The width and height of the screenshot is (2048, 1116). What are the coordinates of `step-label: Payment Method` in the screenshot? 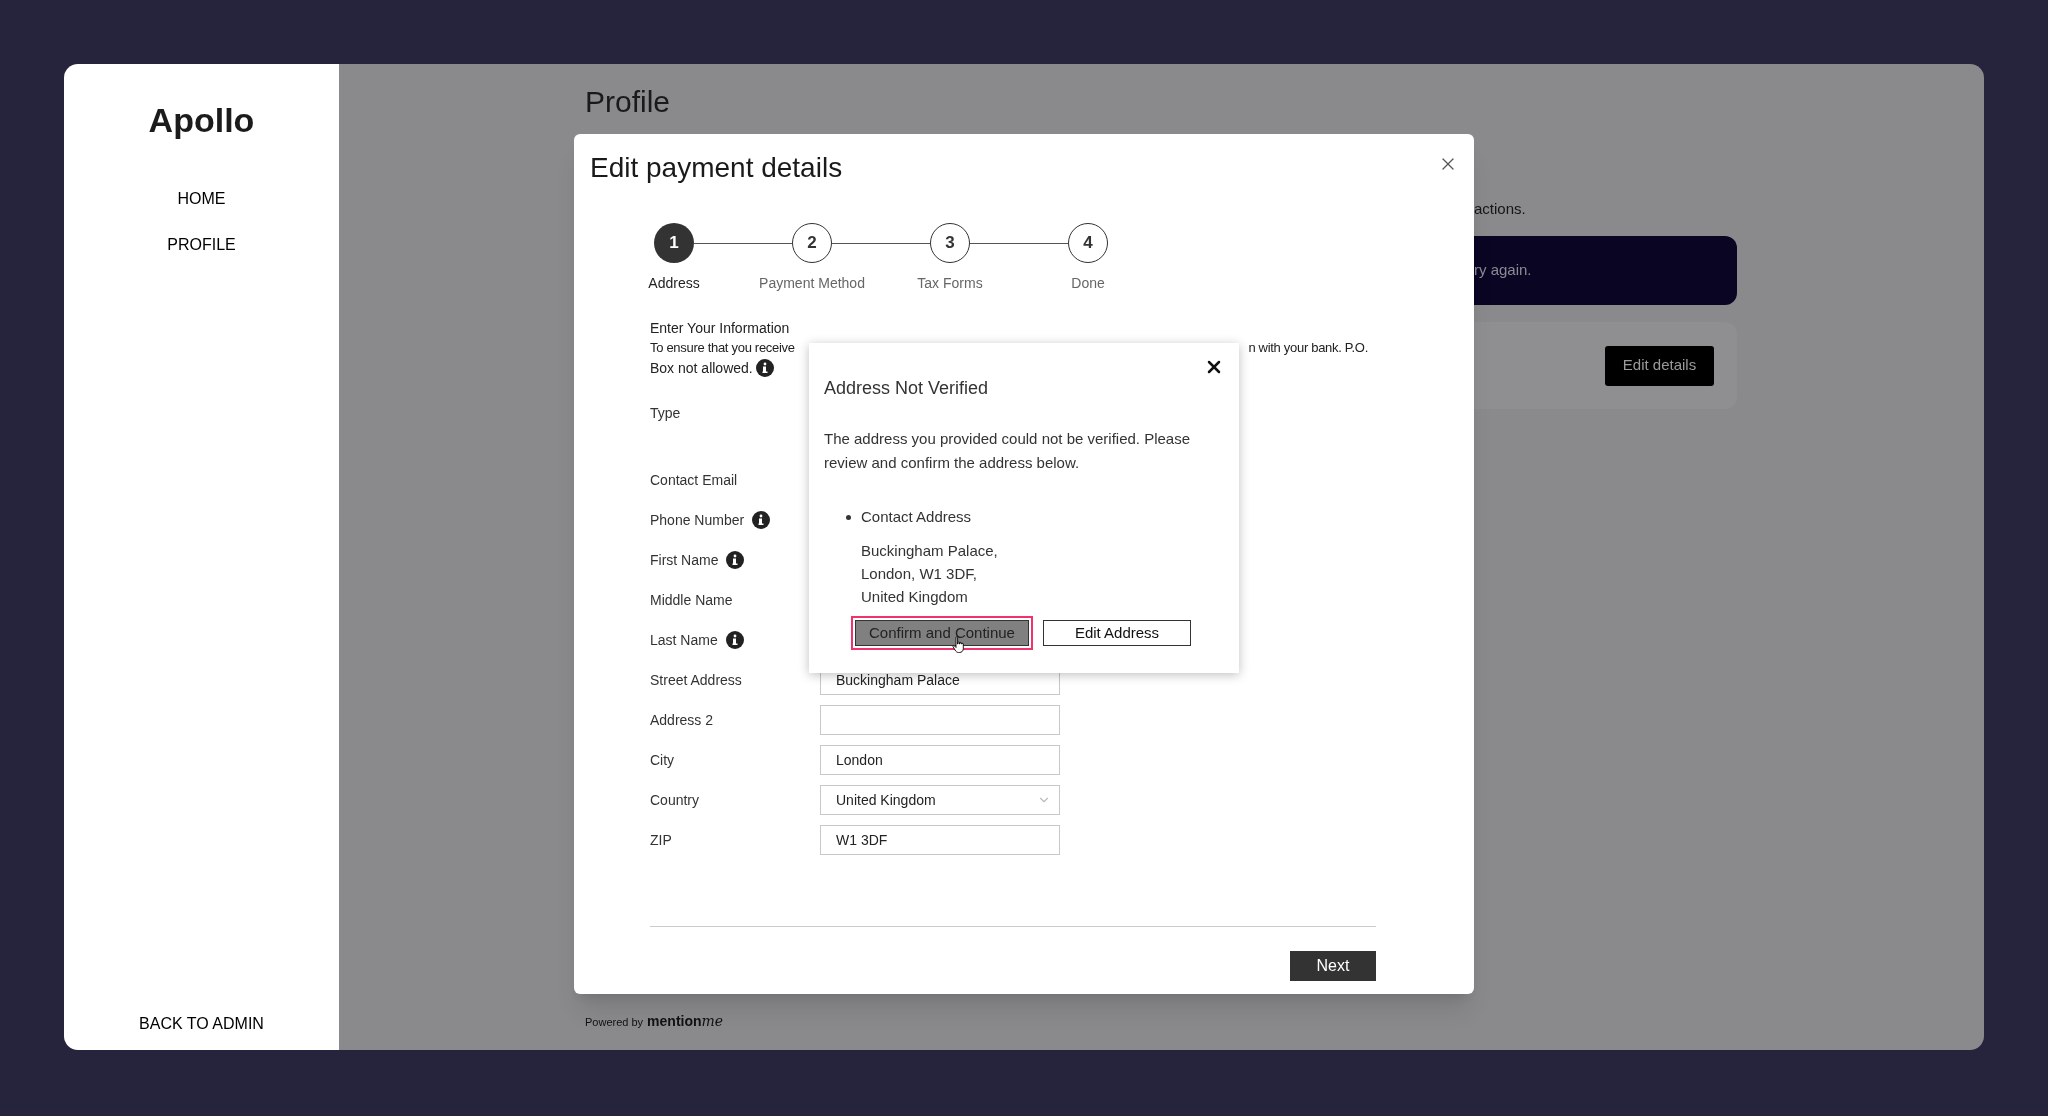 It's located at (812, 283).